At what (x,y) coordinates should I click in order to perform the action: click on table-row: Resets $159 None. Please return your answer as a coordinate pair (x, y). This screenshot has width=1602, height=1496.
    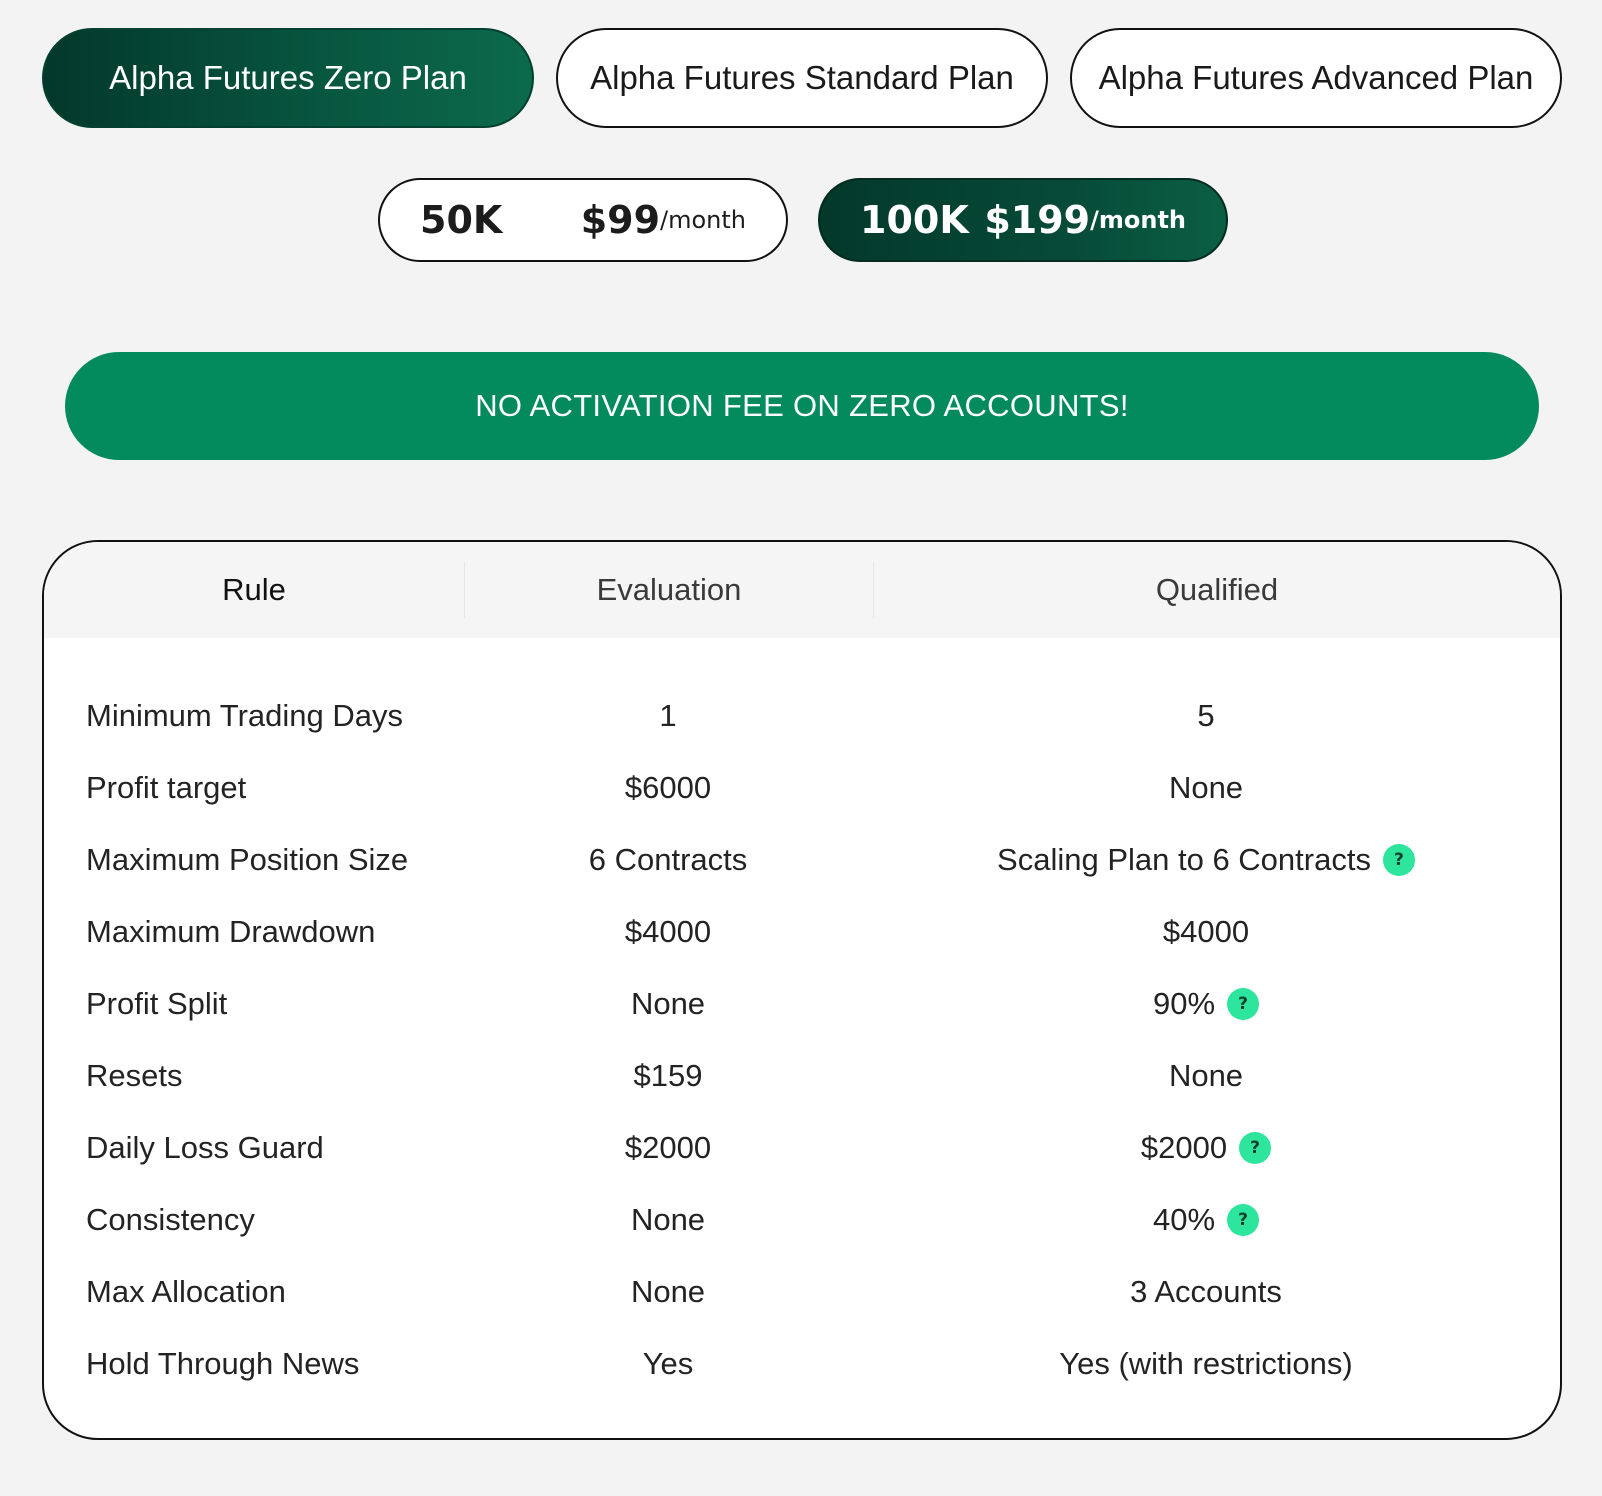
    Looking at the image, I should click on (802, 1076).